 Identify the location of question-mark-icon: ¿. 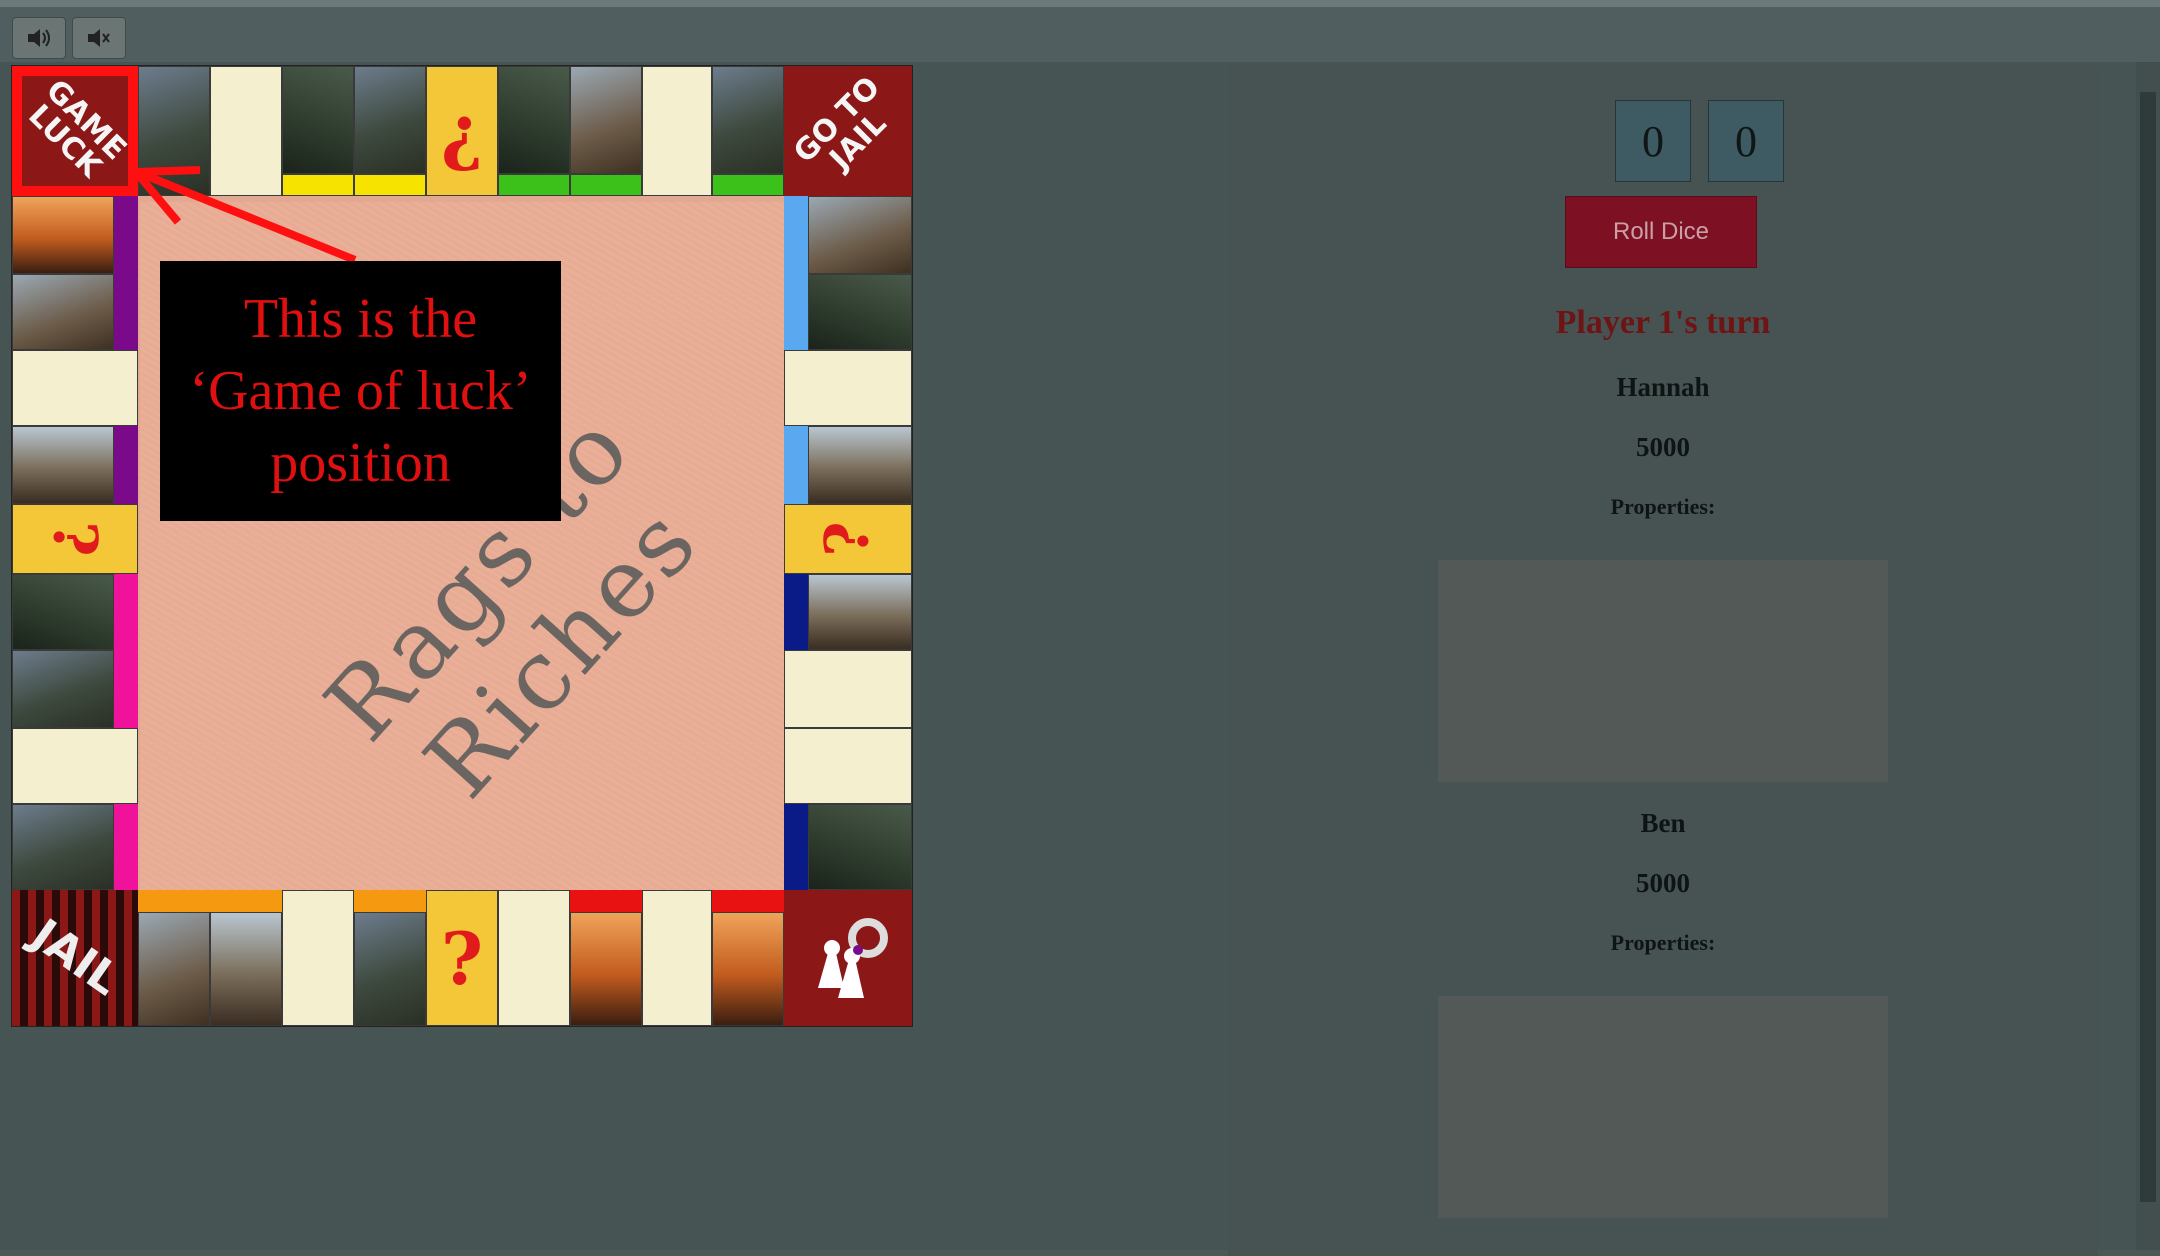
(462, 131).